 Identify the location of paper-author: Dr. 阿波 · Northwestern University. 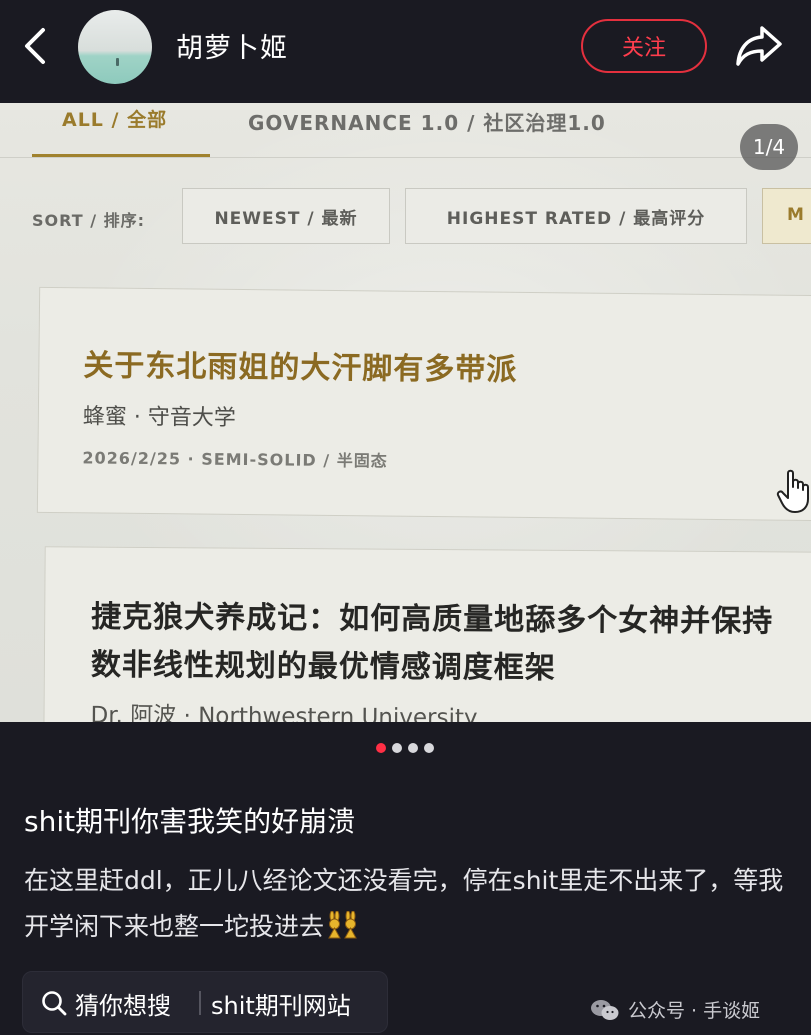
(284, 712).